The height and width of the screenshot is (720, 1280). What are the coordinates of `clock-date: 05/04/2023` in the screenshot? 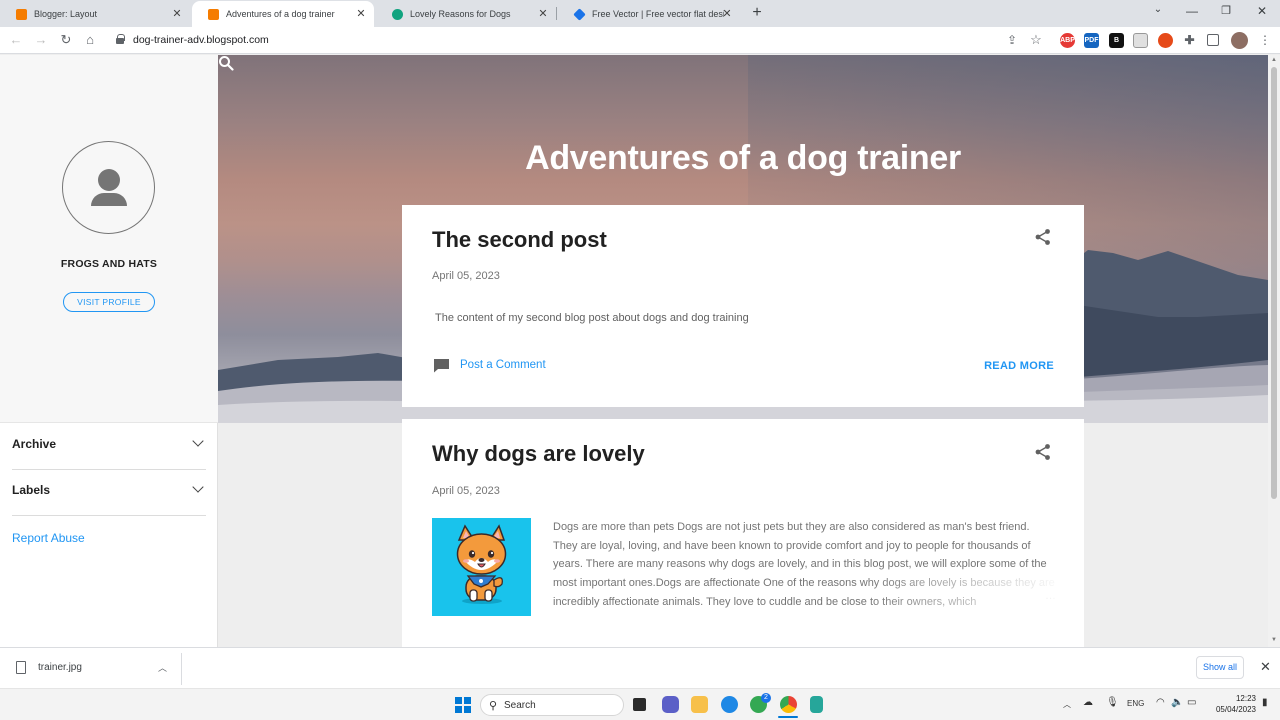 It's located at (1235, 709).